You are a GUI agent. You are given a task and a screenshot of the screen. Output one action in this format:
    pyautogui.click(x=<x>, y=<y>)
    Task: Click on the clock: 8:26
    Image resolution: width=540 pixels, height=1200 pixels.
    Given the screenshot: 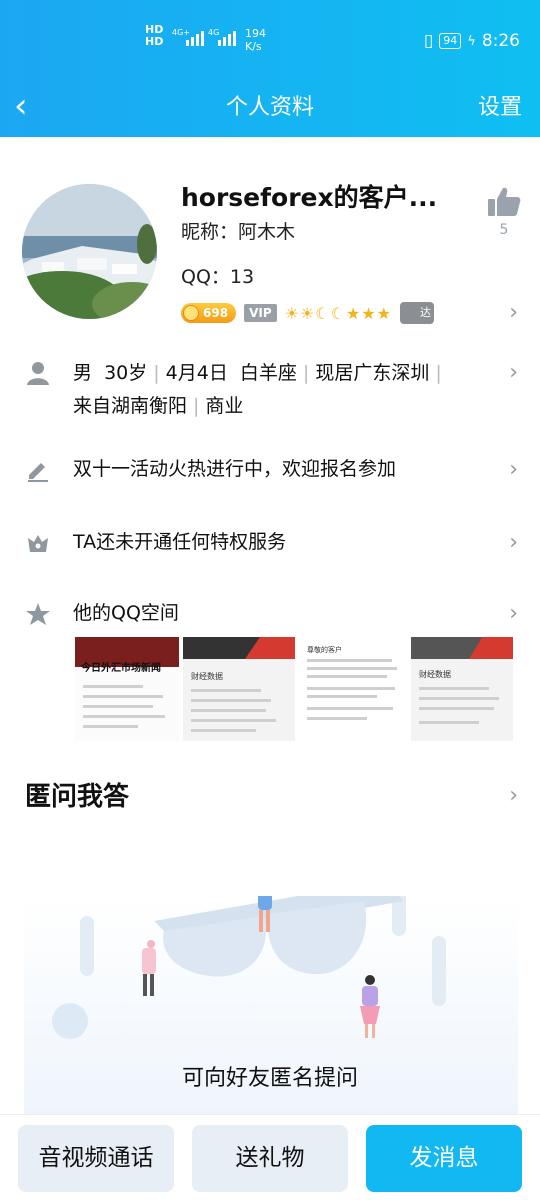 What is the action you would take?
    pyautogui.click(x=500, y=41)
    